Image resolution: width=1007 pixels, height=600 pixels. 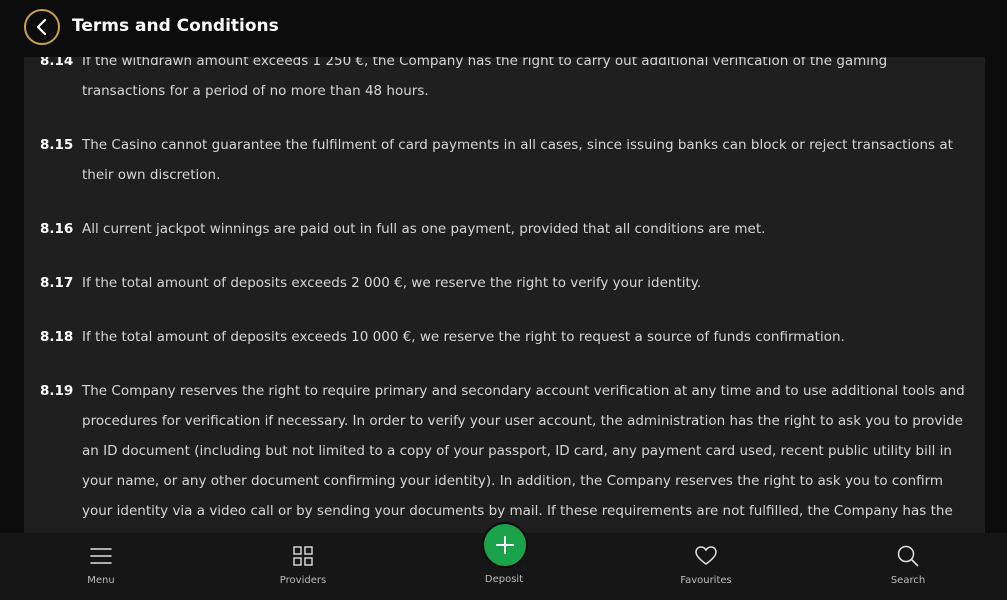 I want to click on clause-number: 8.17, so click(x=57, y=283).